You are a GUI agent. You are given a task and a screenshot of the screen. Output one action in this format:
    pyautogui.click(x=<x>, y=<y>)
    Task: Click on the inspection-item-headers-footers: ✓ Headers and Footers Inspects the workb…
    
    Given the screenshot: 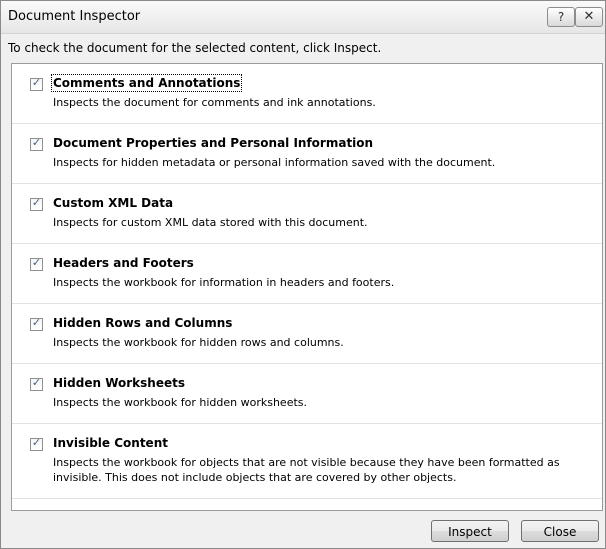 What is the action you would take?
    pyautogui.click(x=307, y=274)
    